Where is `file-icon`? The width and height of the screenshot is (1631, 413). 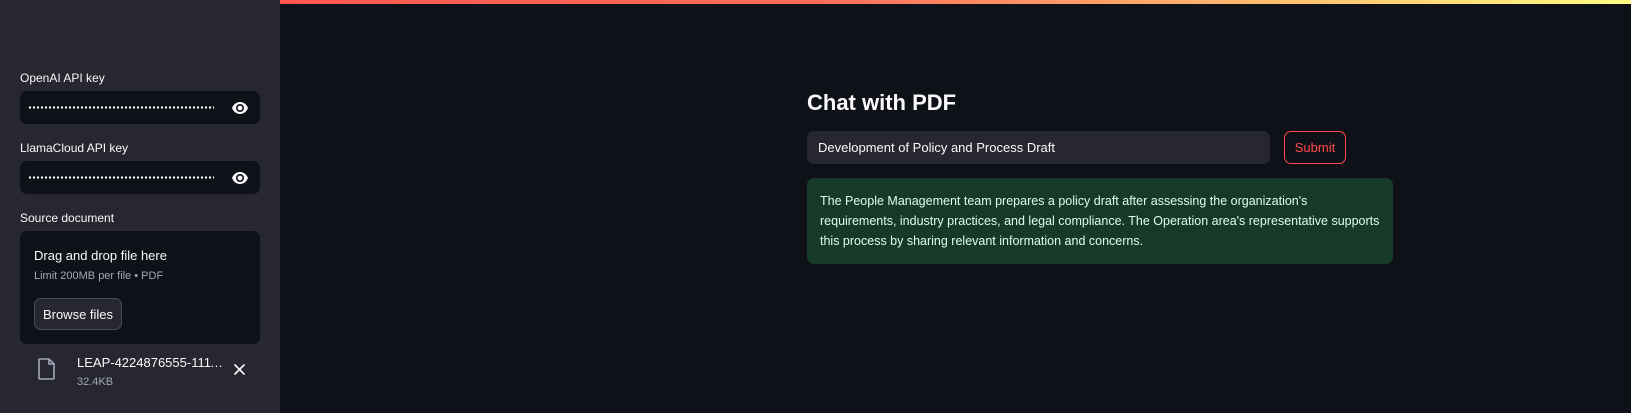
file-icon is located at coordinates (46, 369).